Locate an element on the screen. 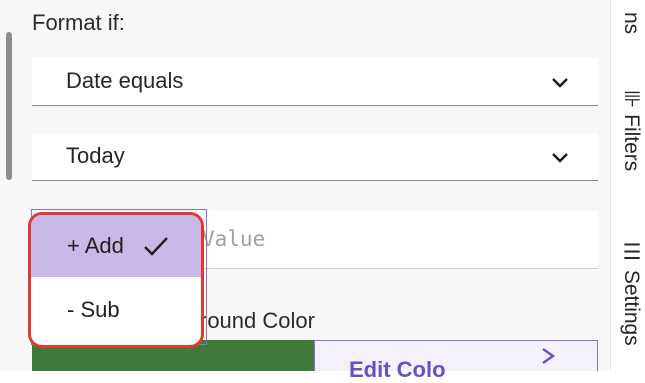 This screenshot has height=383, width=645. rail-tab-partial: ns is located at coordinates (629, 23).